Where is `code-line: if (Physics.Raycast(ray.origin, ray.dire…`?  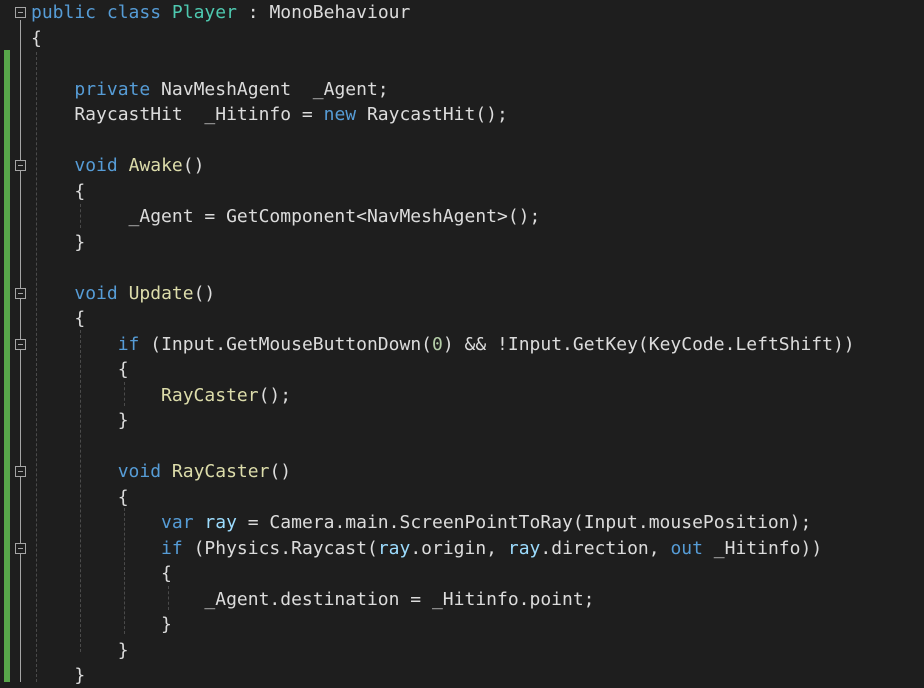 code-line: if (Physics.Raycast(ray.origin, ray.dire… is located at coordinates (426, 548).